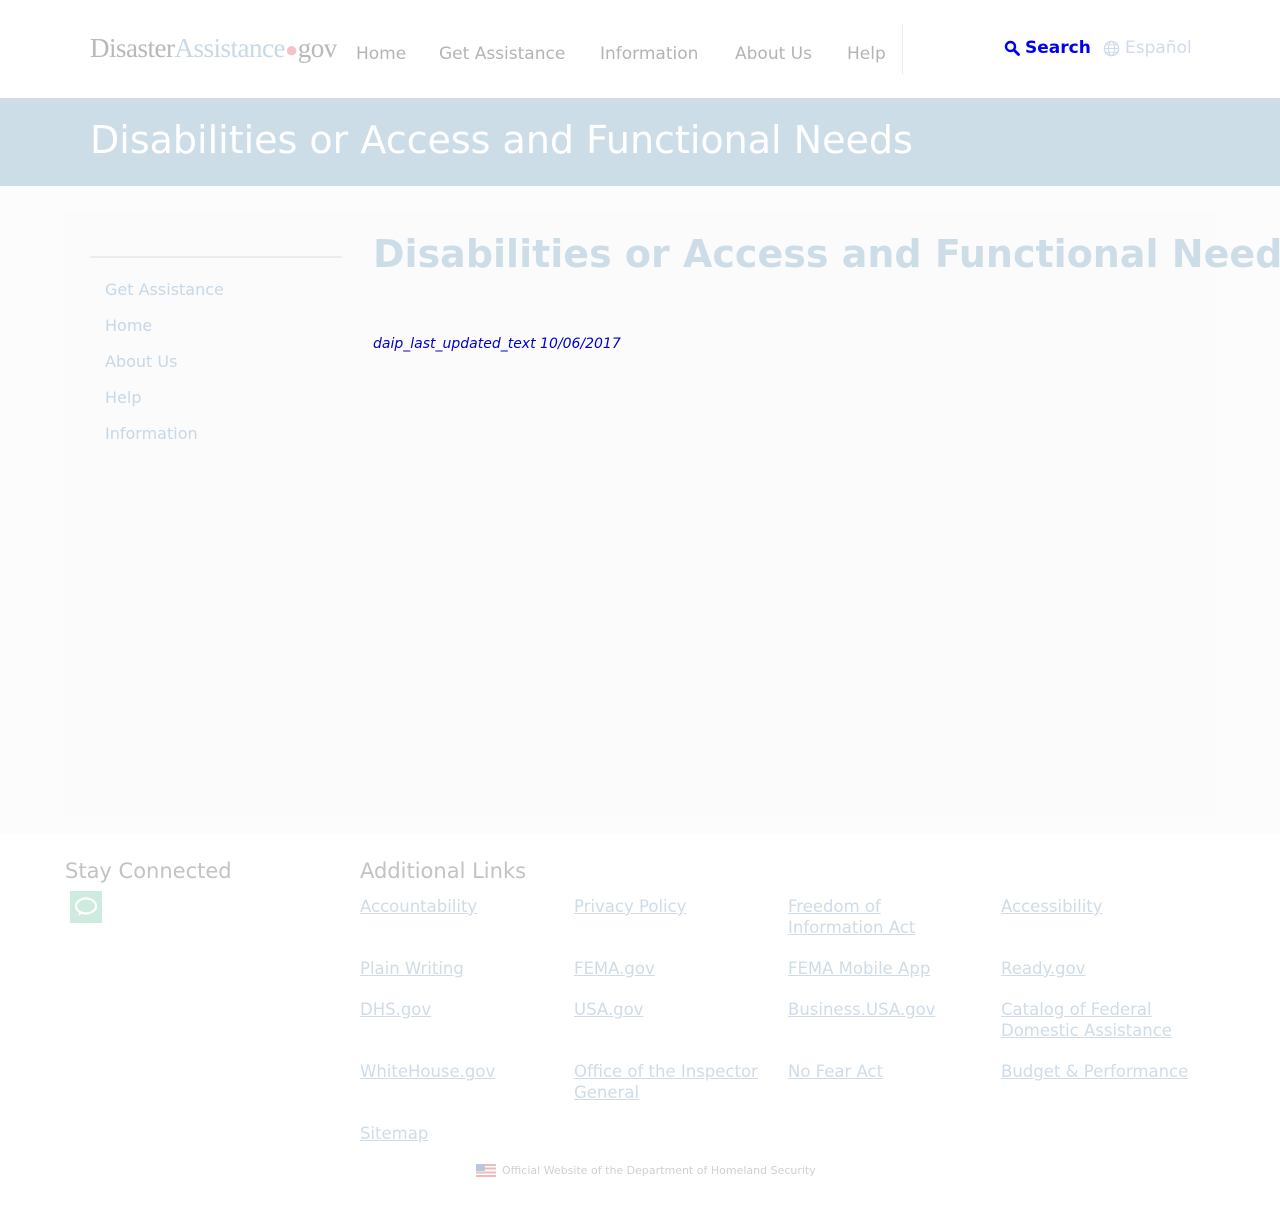 This screenshot has width=1280, height=1219. I want to click on globe-icon, so click(1111, 48).